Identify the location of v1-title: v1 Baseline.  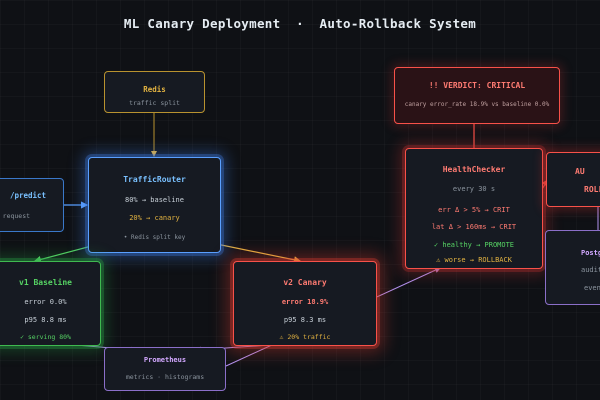
(45, 282).